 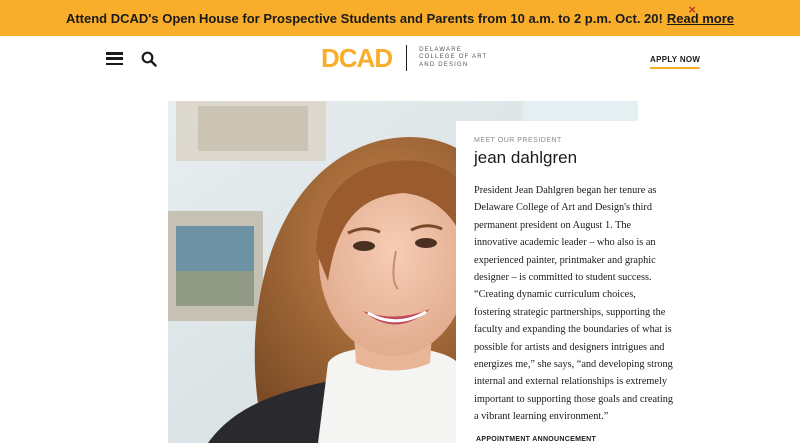 I want to click on logo-divider, so click(x=407, y=58).